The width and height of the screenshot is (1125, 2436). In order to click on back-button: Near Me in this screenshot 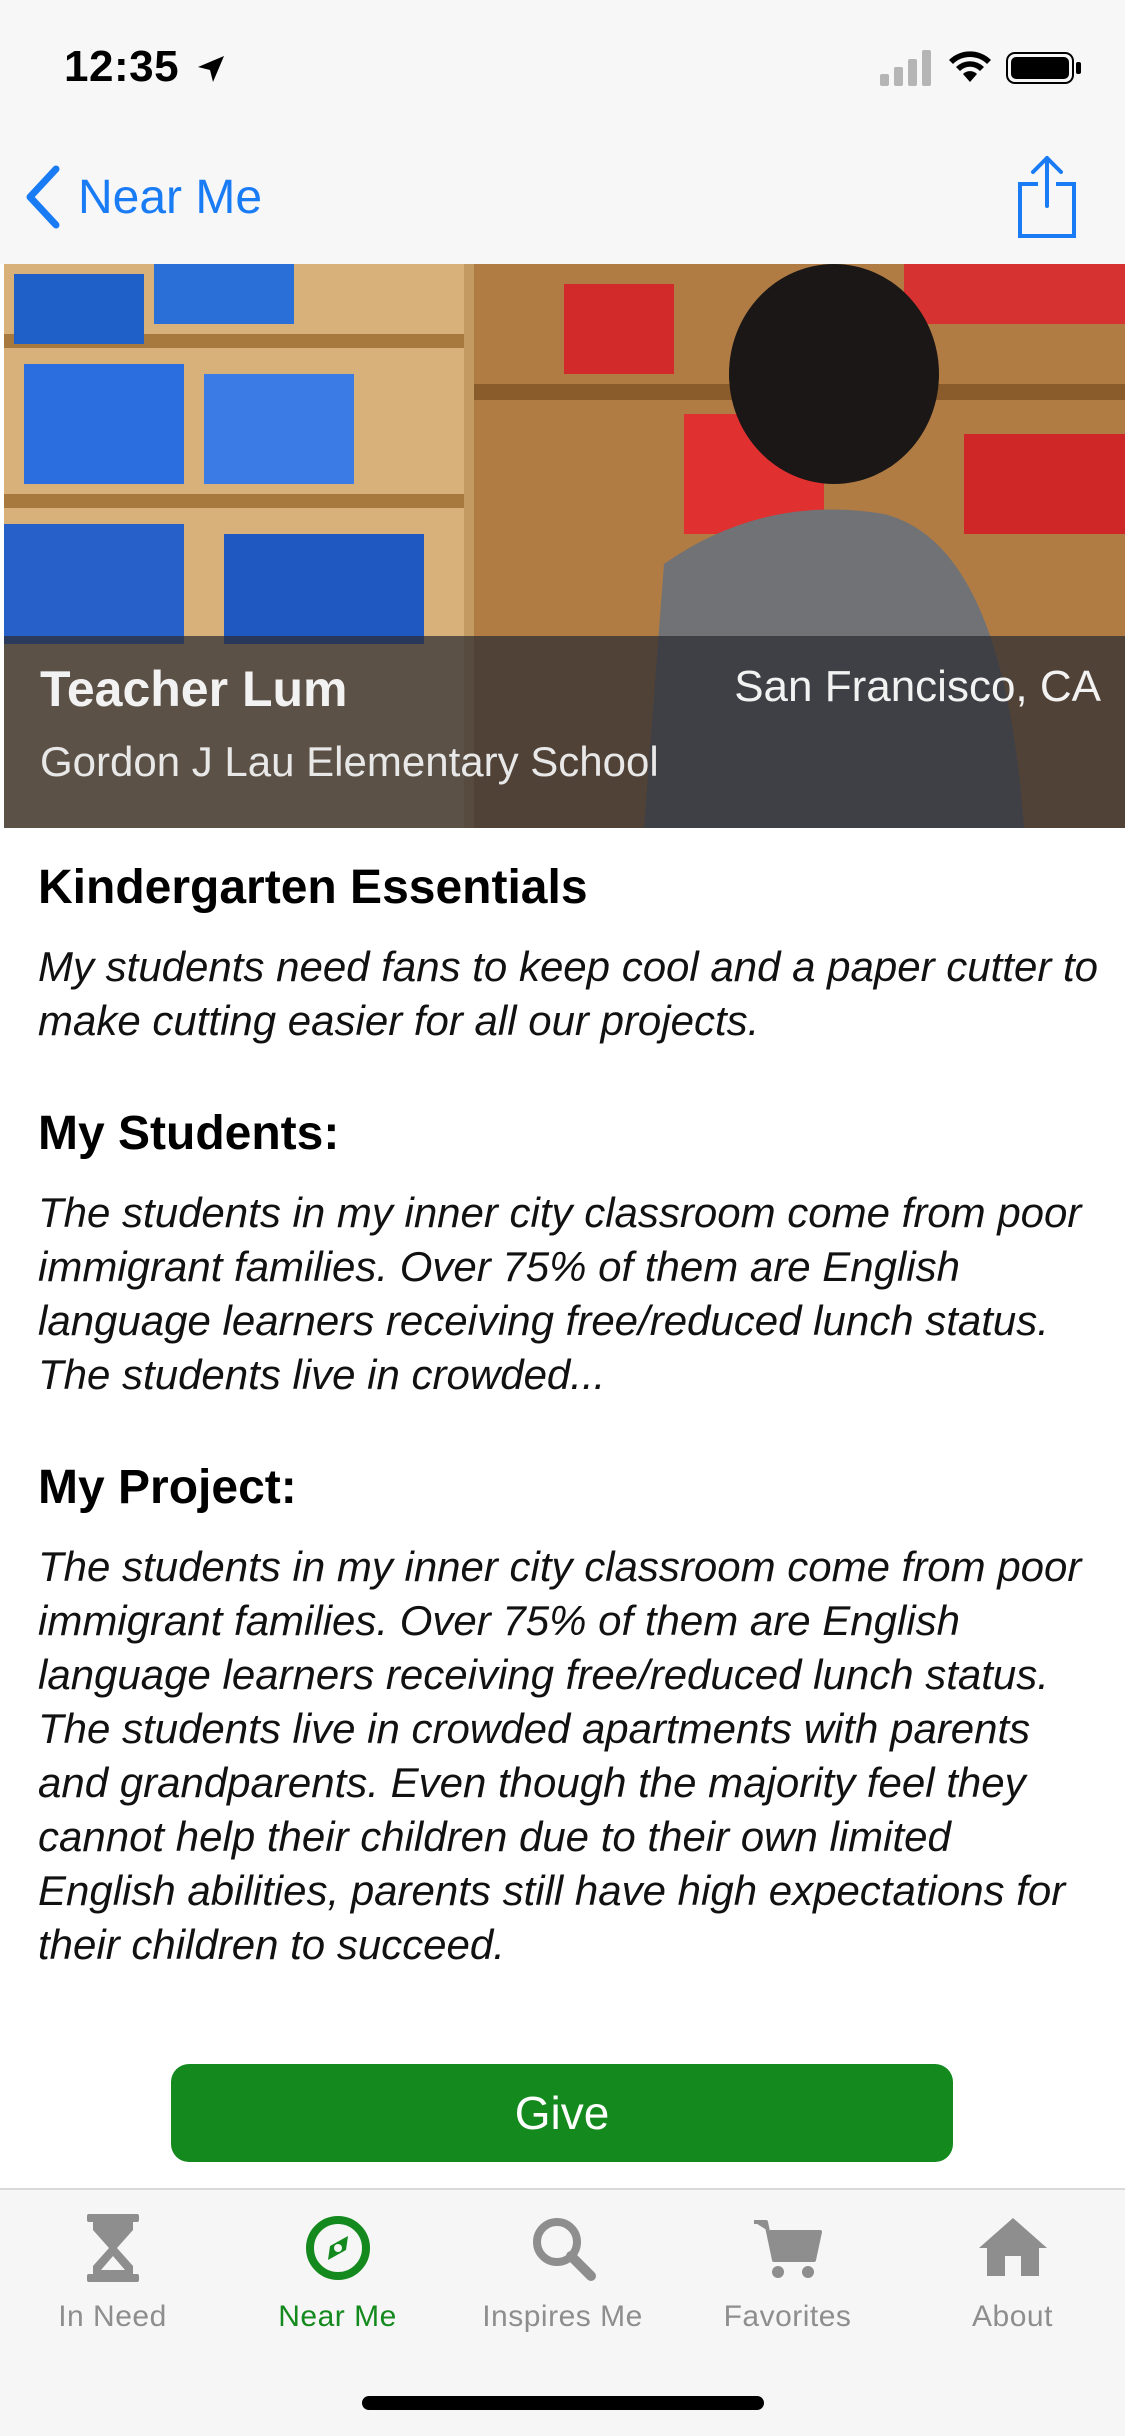, I will do `click(142, 197)`.